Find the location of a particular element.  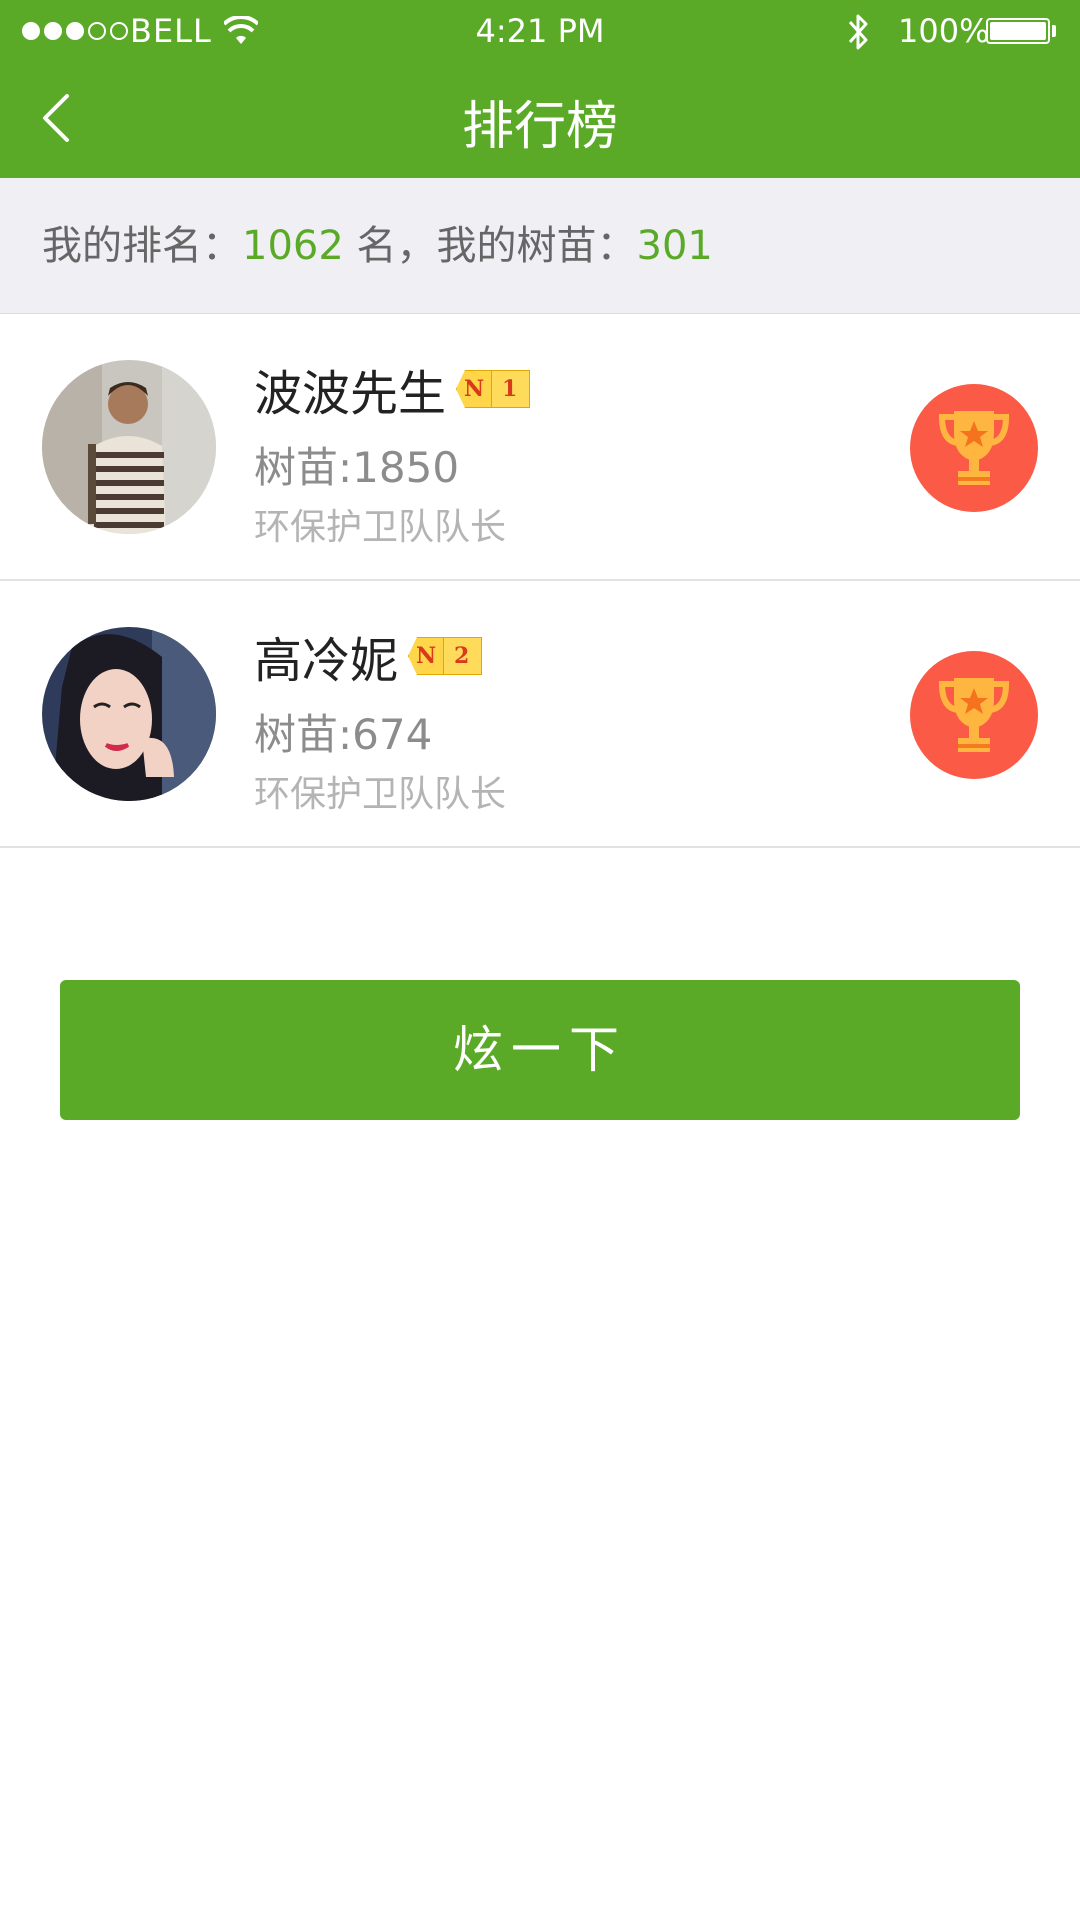

user-name: 高冷妮 N 2 is located at coordinates (368, 656).